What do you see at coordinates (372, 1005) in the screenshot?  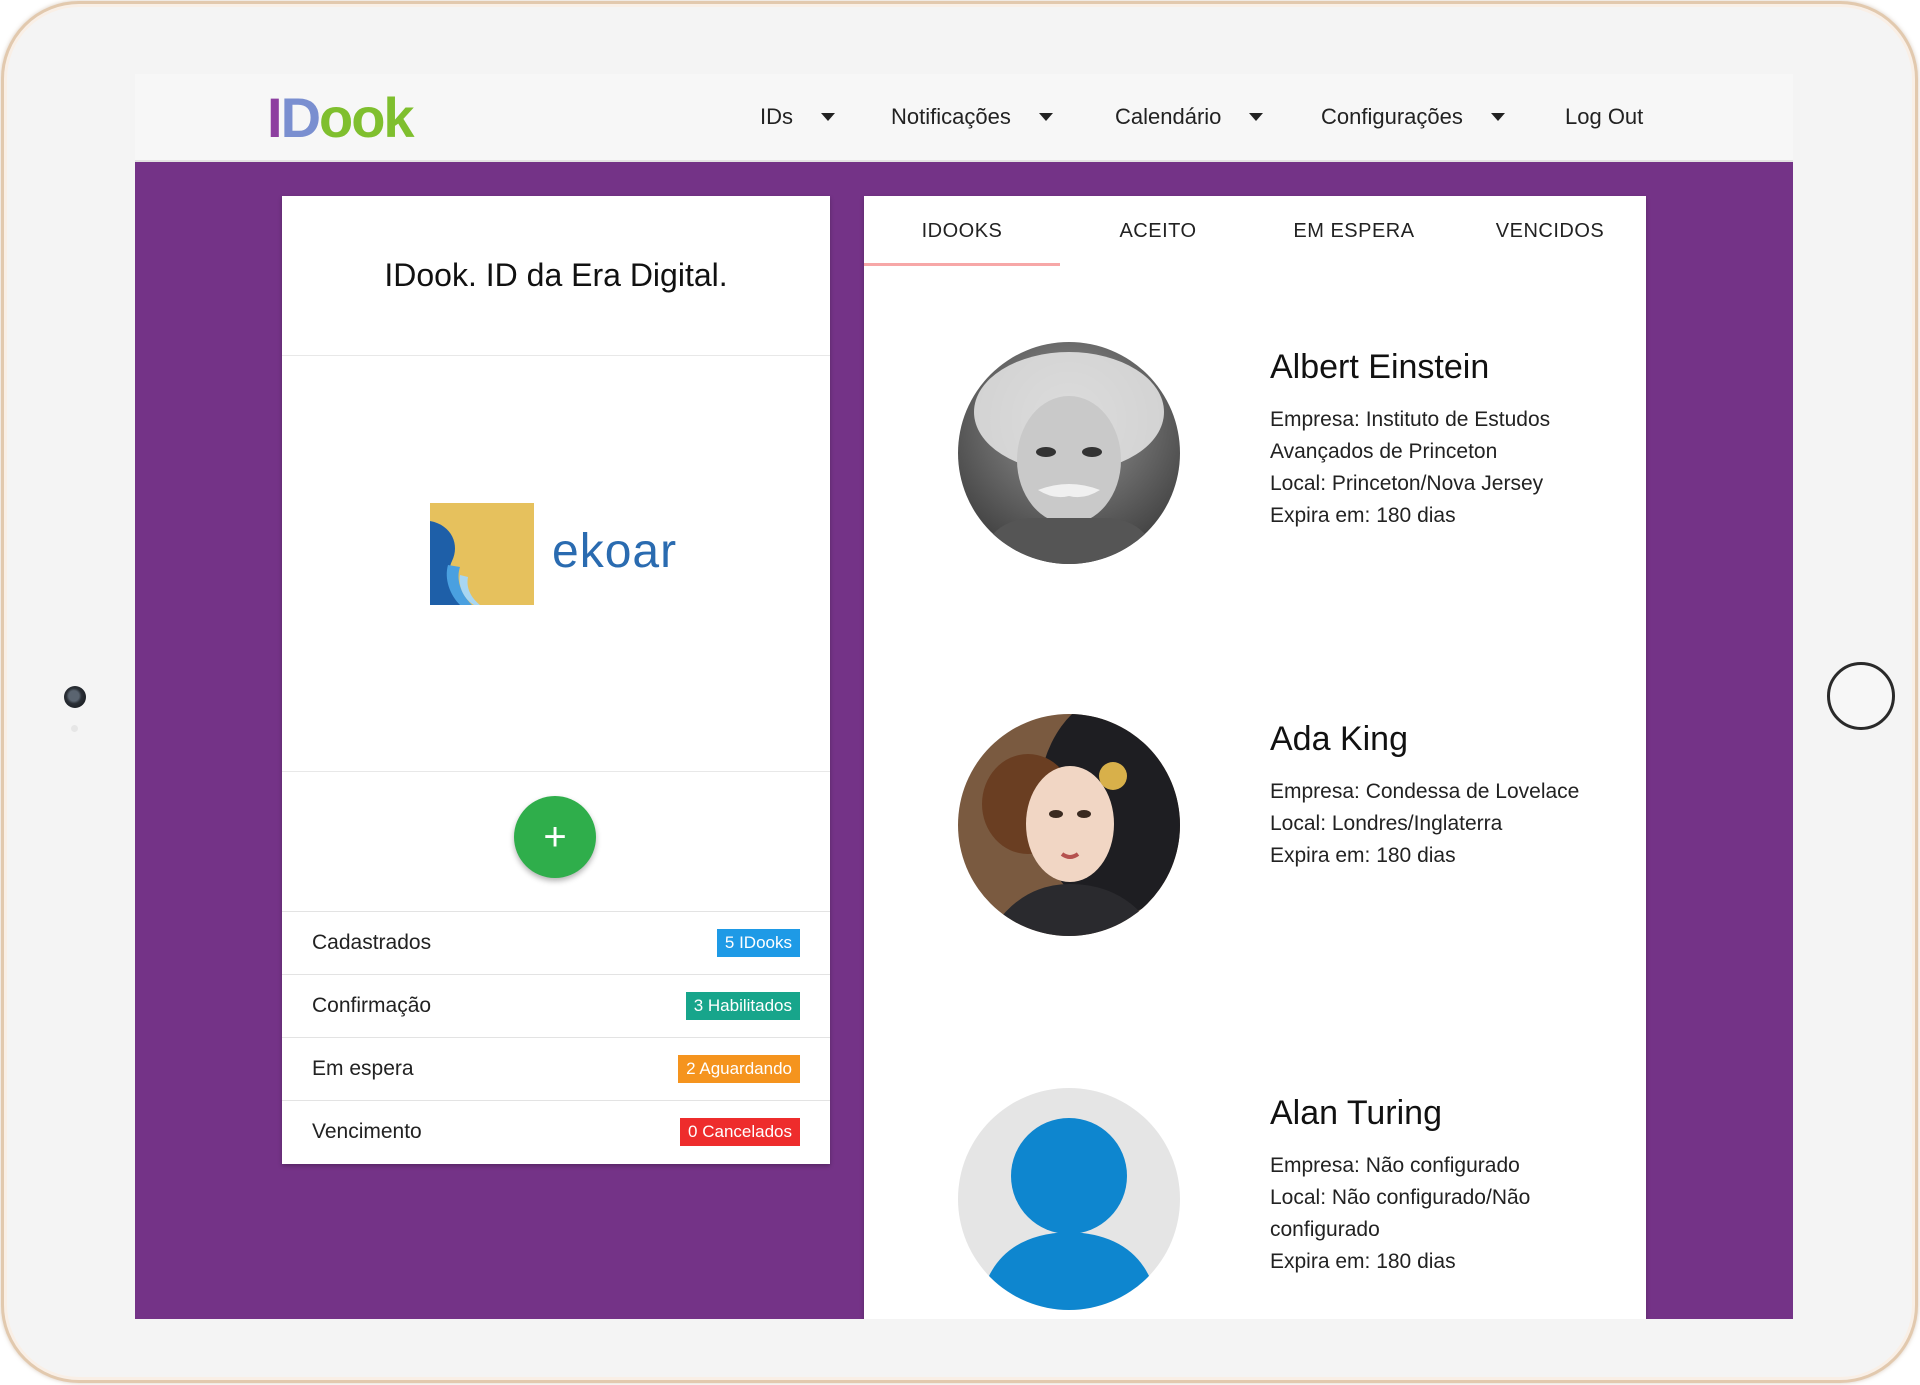 I see `stat-label: Confirmação` at bounding box center [372, 1005].